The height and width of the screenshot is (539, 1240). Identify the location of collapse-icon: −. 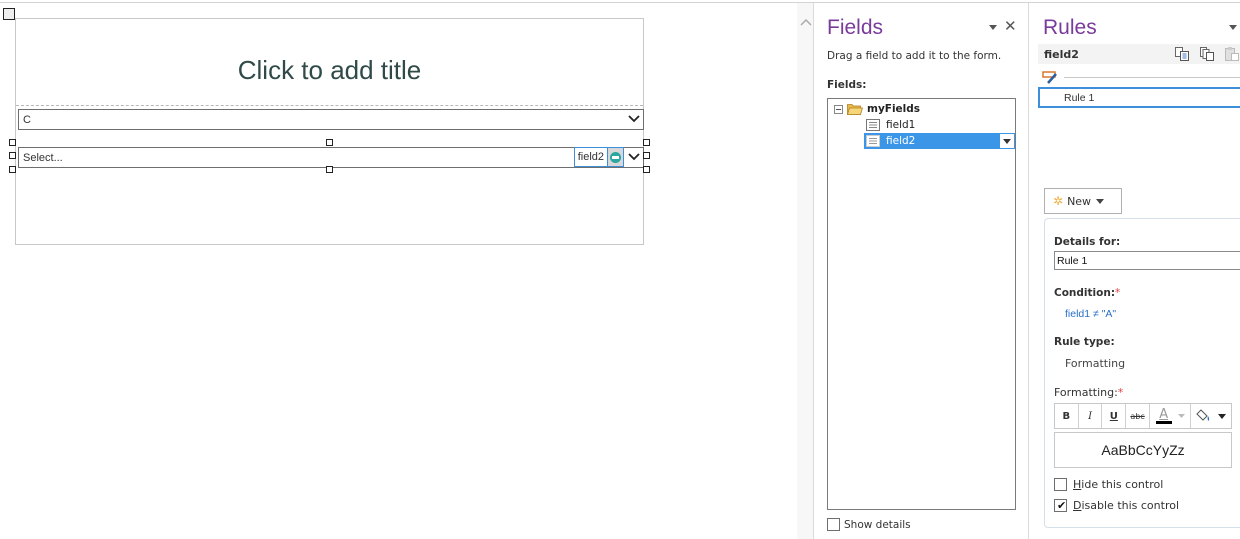
(838, 109).